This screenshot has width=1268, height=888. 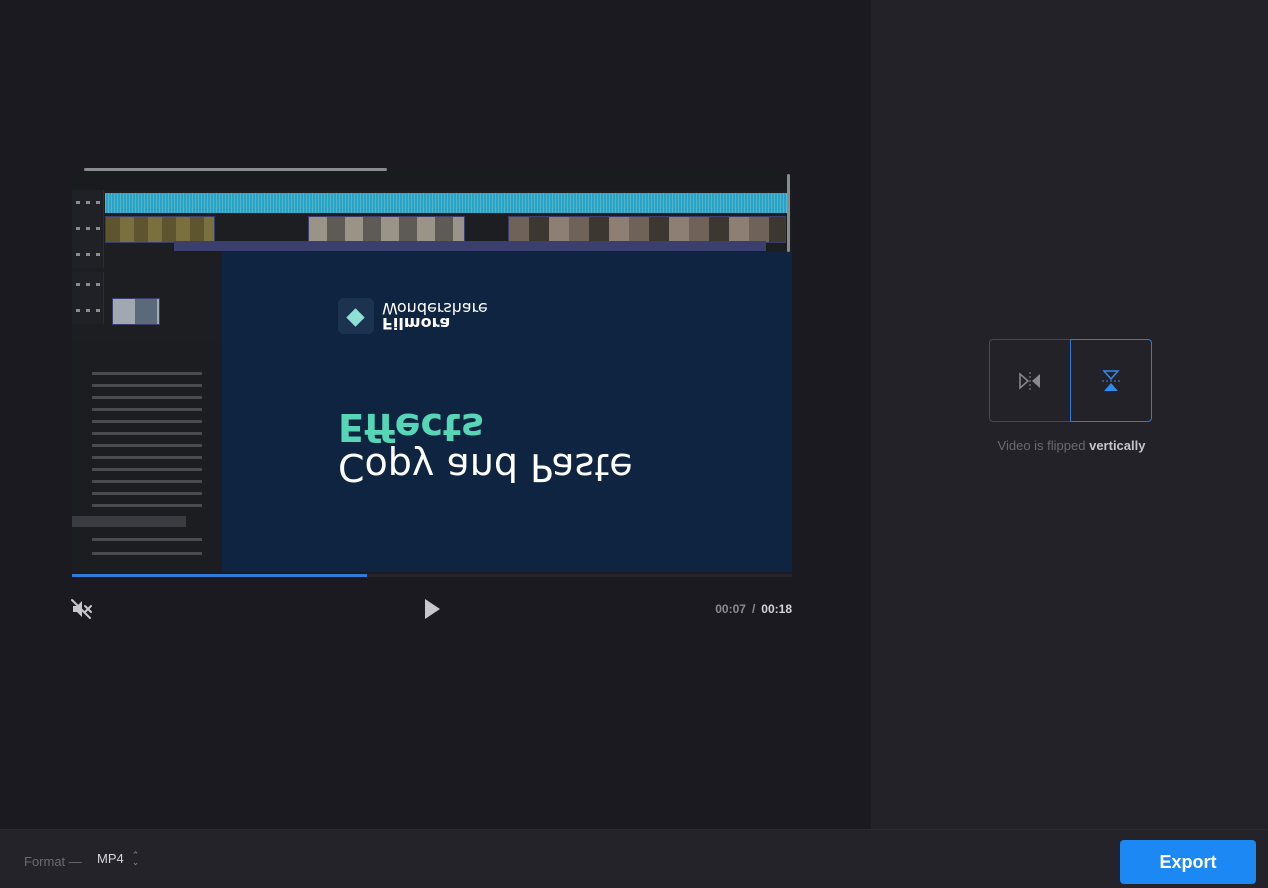 I want to click on video-title: Copy and Paste Effects, so click(x=485, y=447).